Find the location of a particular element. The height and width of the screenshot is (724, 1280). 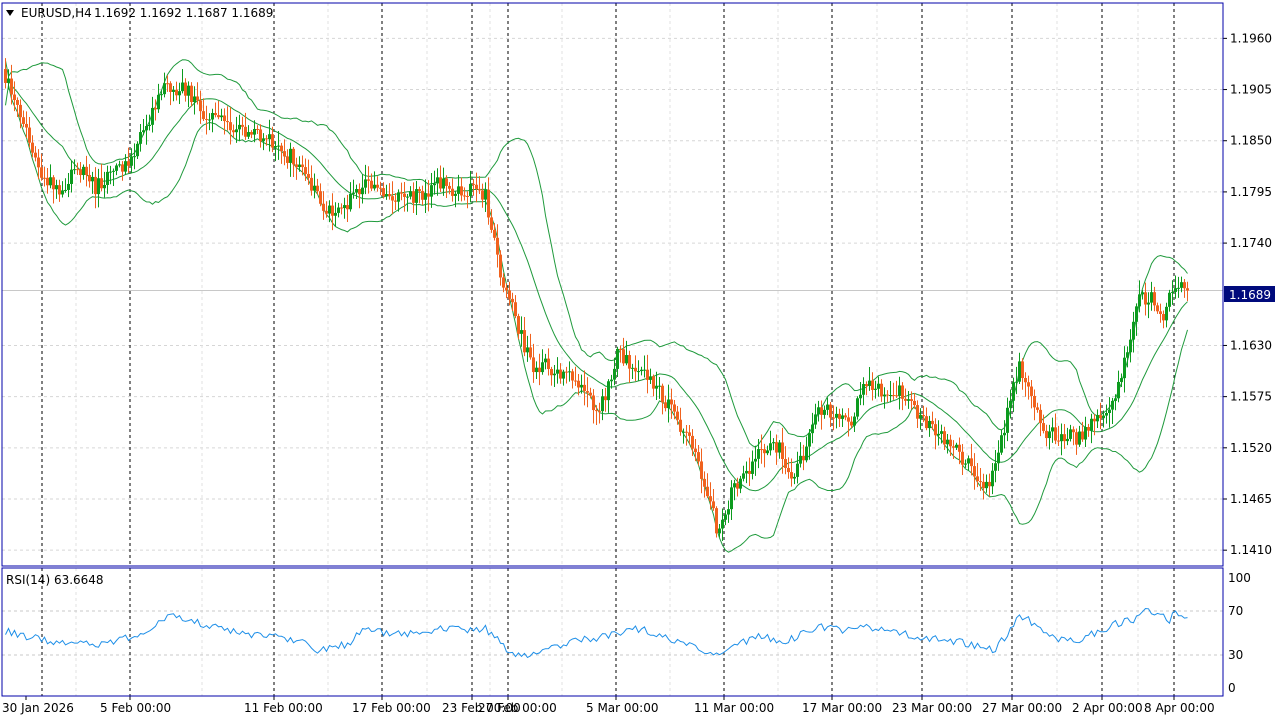

rsi-line is located at coordinates (596, 633).